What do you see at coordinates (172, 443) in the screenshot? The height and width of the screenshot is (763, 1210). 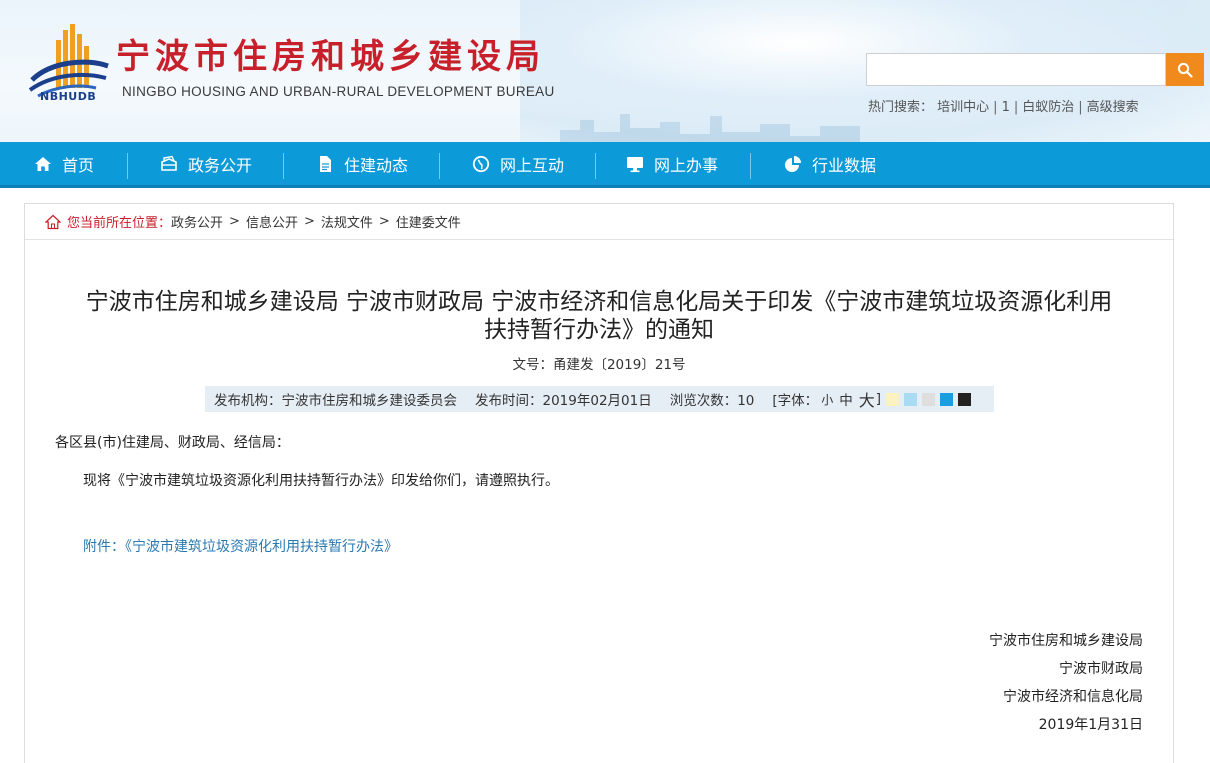 I see `article-addressee: 各区县(市)住建局、财政局、经信局：` at bounding box center [172, 443].